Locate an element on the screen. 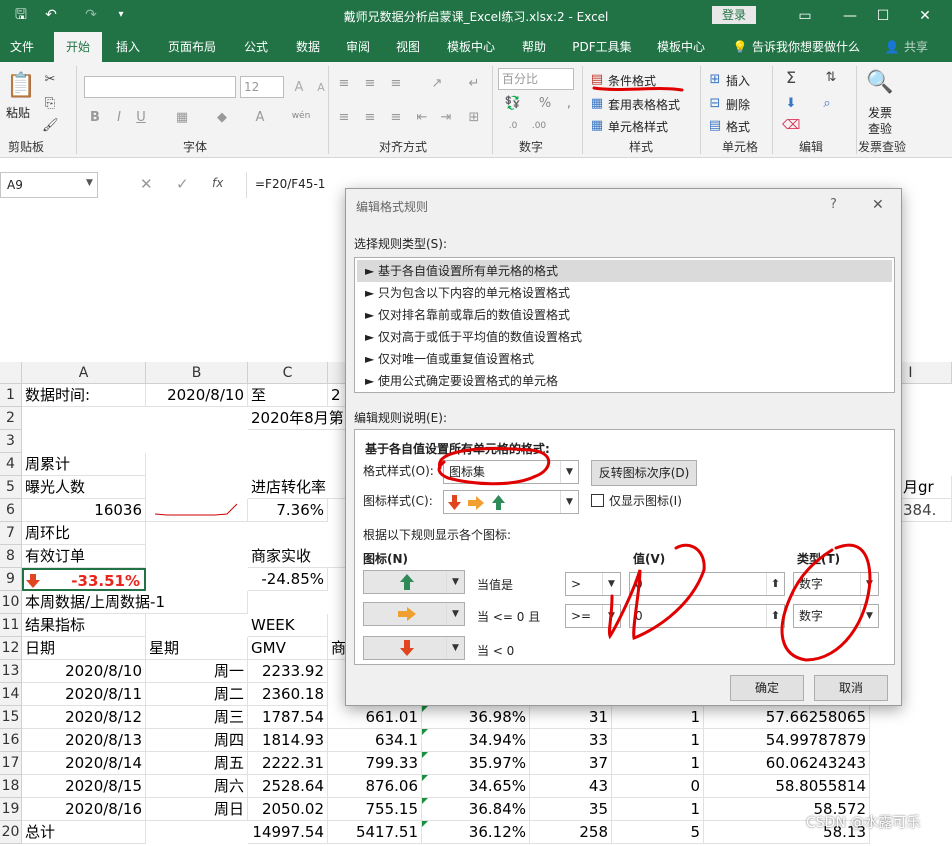 This screenshot has width=952, height=846. rule1-type-select: 数字 ▼ is located at coordinates (836, 584).